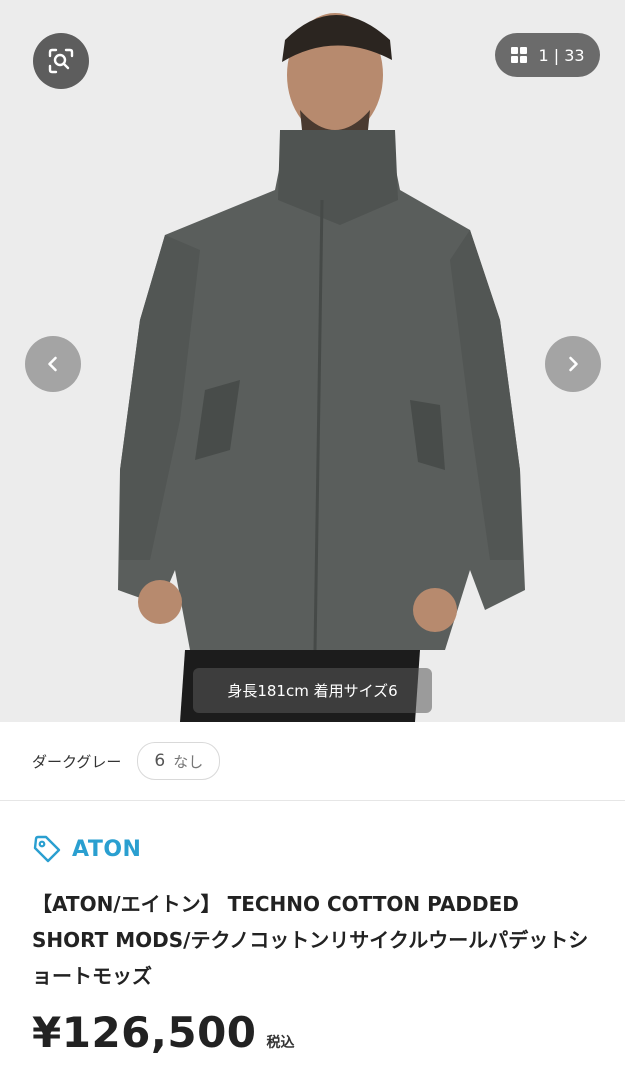  I want to click on next-image-button, so click(573, 364).